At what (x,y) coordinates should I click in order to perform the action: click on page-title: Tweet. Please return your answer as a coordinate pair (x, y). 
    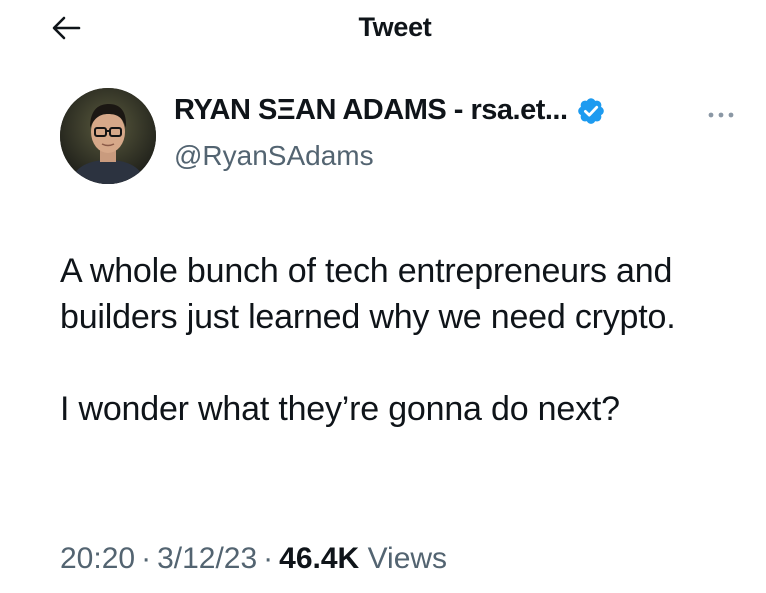
    Looking at the image, I should click on (395, 27).